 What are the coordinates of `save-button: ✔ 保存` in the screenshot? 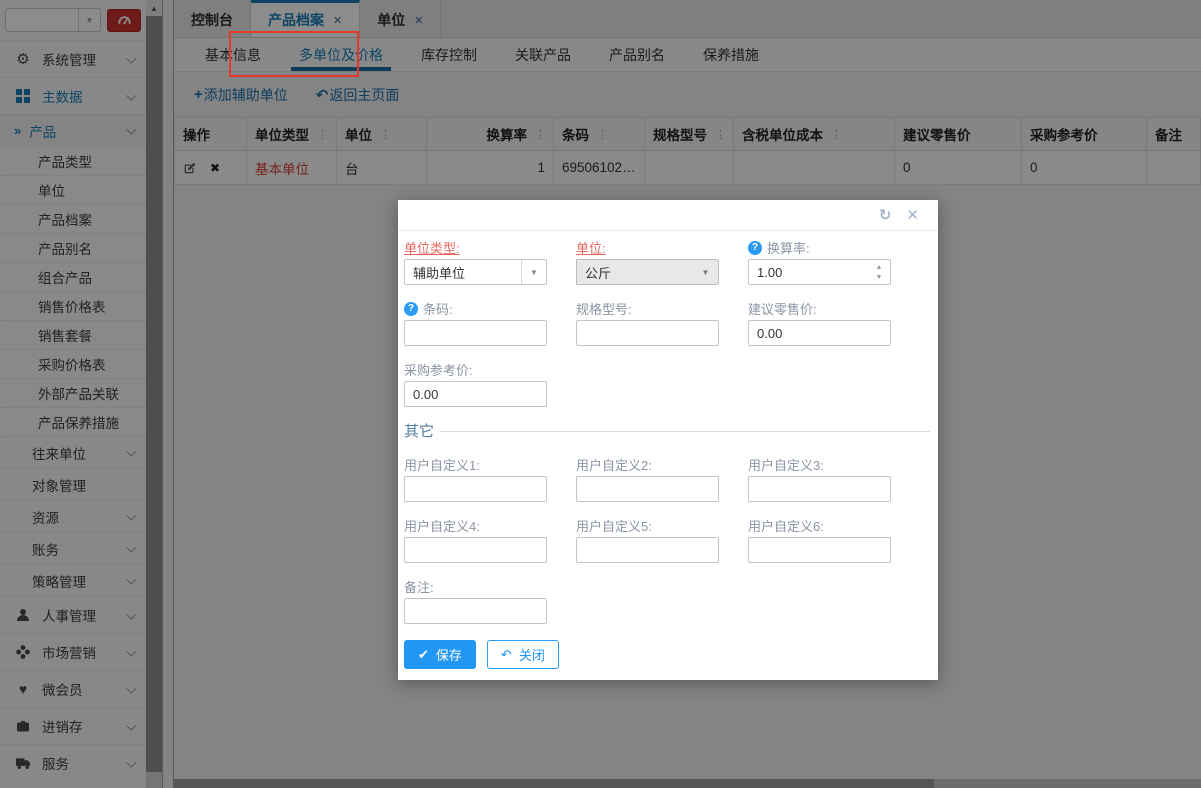 It's located at (440, 654).